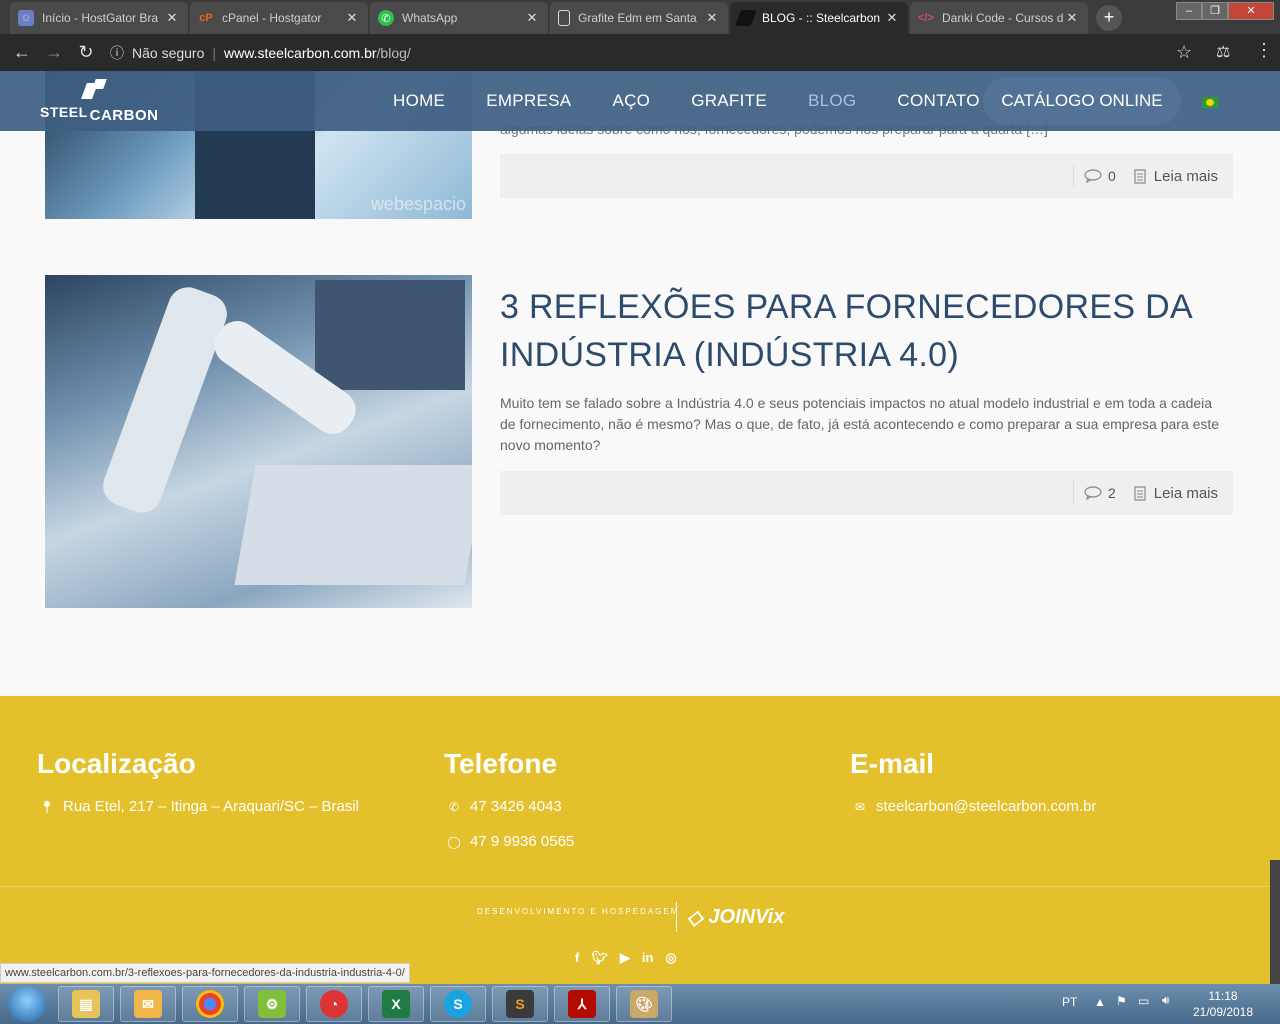 This screenshot has width=1280, height=1024. Describe the element at coordinates (582, 1004) in the screenshot. I see `taskbar-acrobat: ⅄` at that location.